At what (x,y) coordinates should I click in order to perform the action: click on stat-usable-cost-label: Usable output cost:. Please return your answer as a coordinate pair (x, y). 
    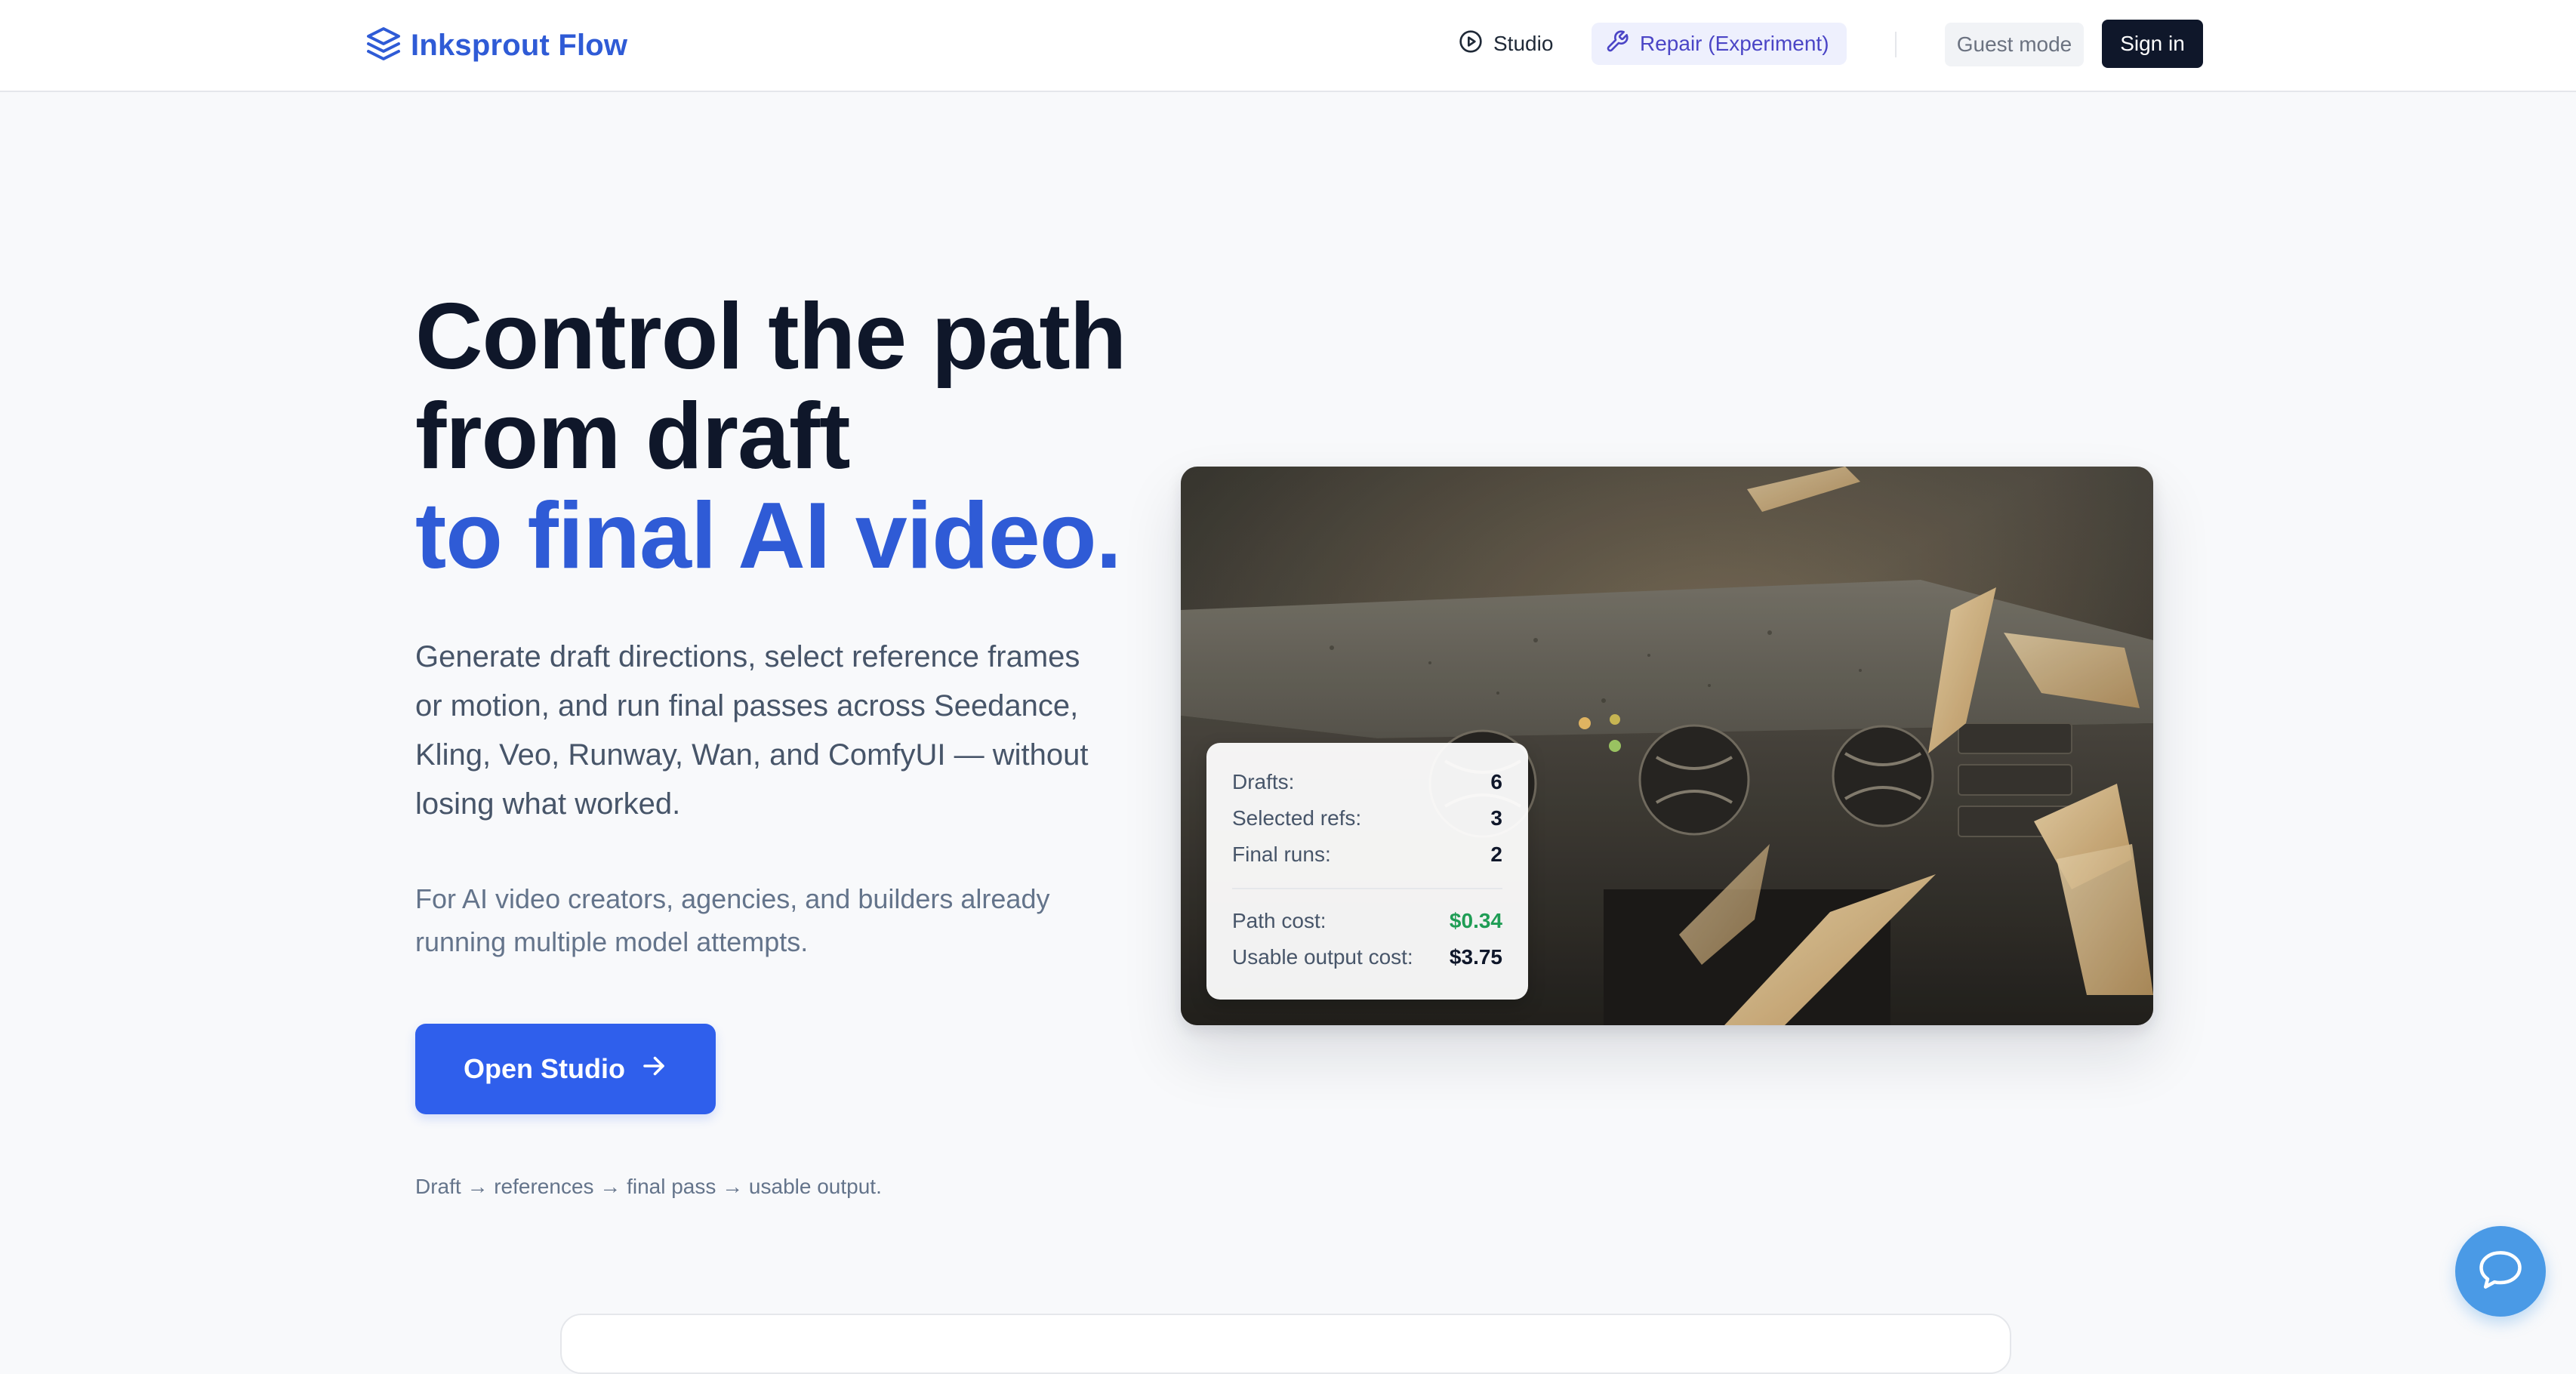
    Looking at the image, I should click on (1322, 957).